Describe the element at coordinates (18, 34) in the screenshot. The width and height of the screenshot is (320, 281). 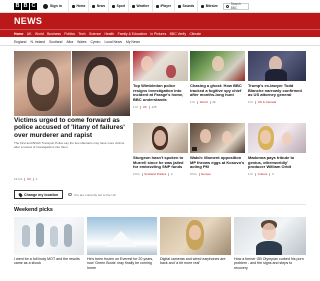
I see `news-nav-item: Home` at that location.